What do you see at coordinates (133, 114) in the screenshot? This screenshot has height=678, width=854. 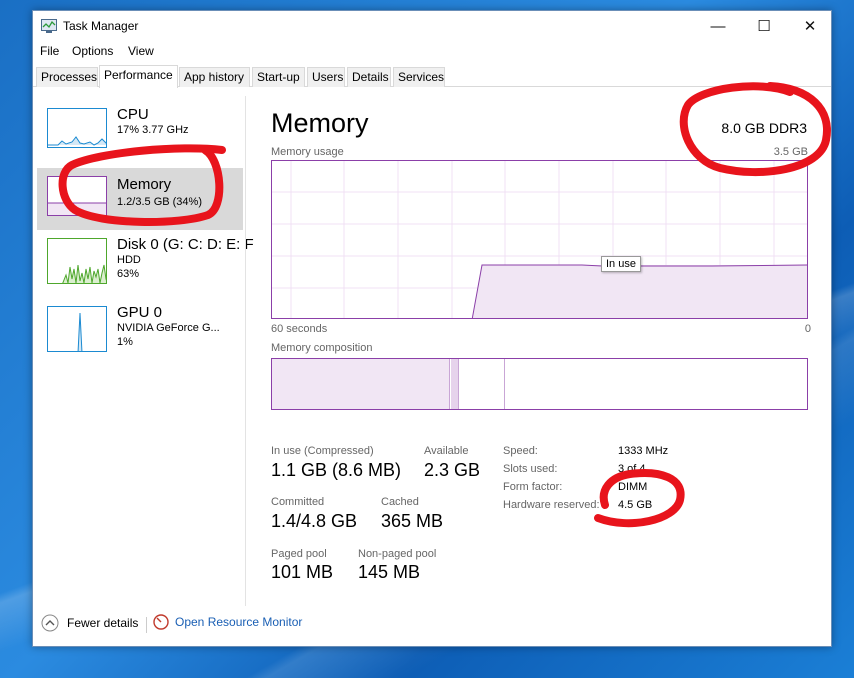 I see `sidebar-item-name: CPU` at bounding box center [133, 114].